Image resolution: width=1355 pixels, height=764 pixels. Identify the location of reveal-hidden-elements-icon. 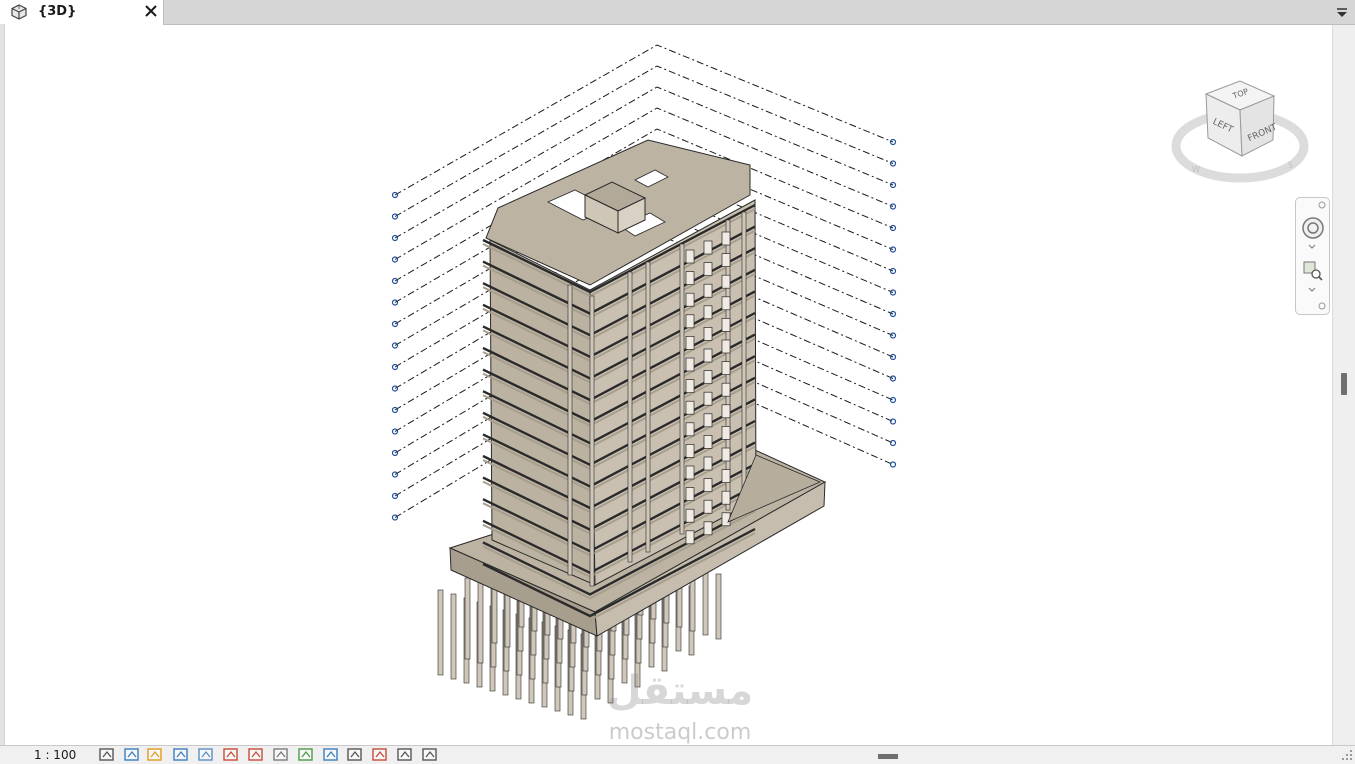
(331, 755).